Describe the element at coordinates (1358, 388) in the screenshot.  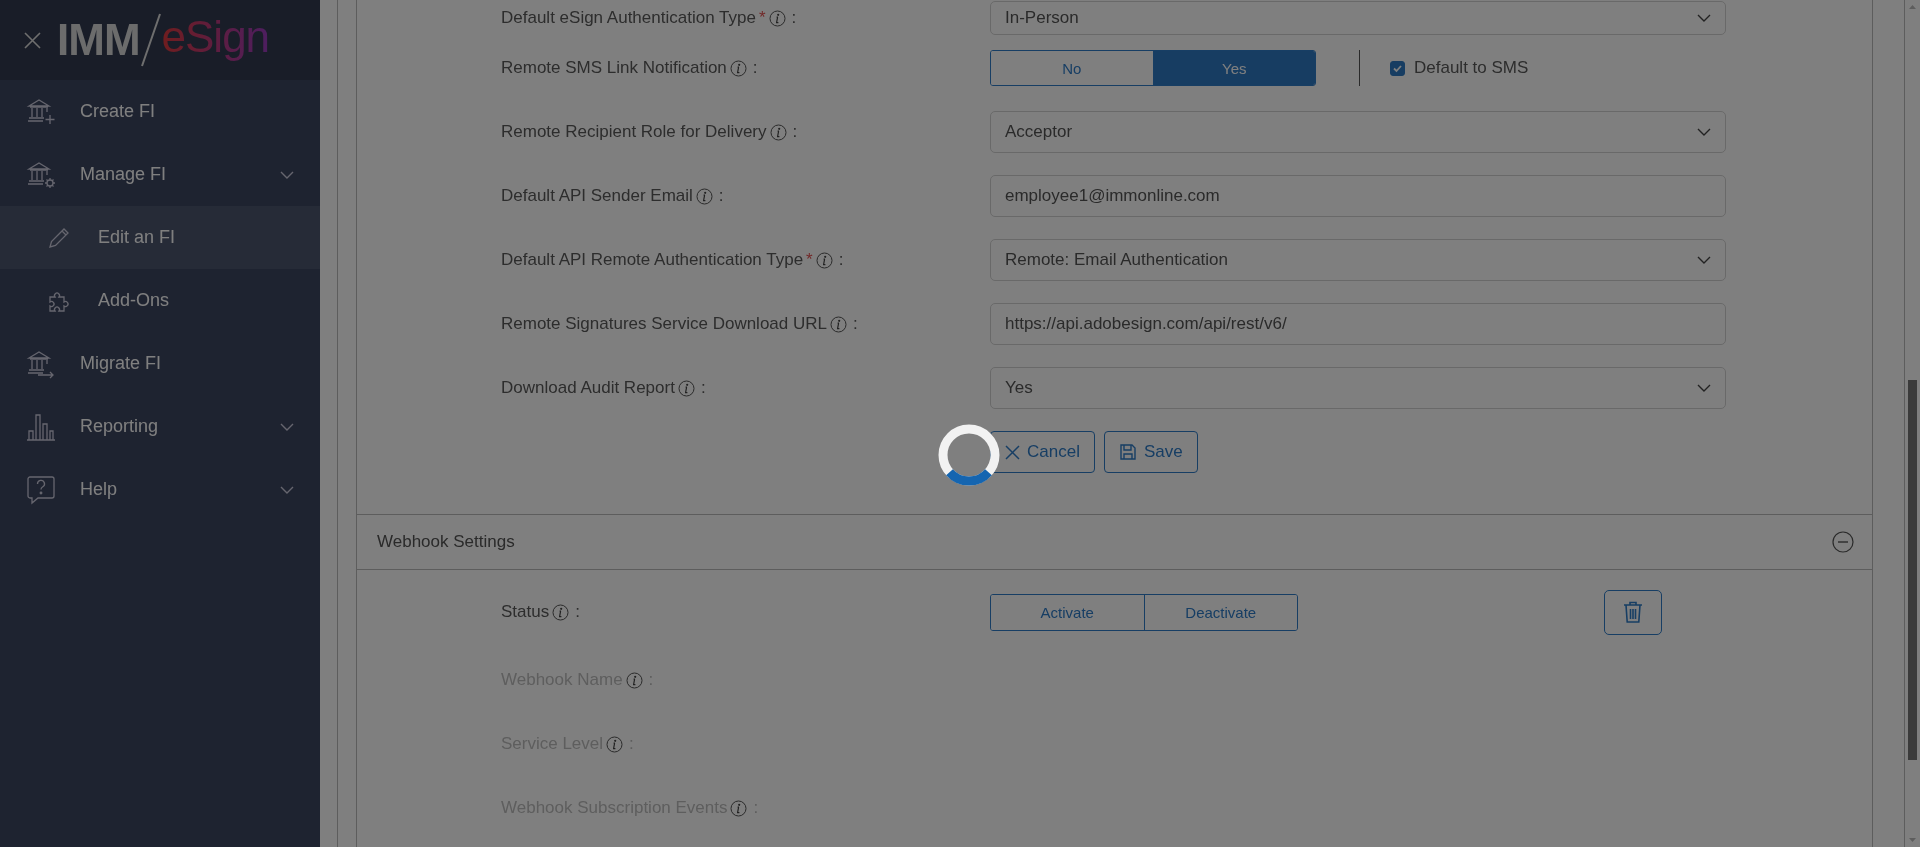
I see `select-field: Yes` at that location.